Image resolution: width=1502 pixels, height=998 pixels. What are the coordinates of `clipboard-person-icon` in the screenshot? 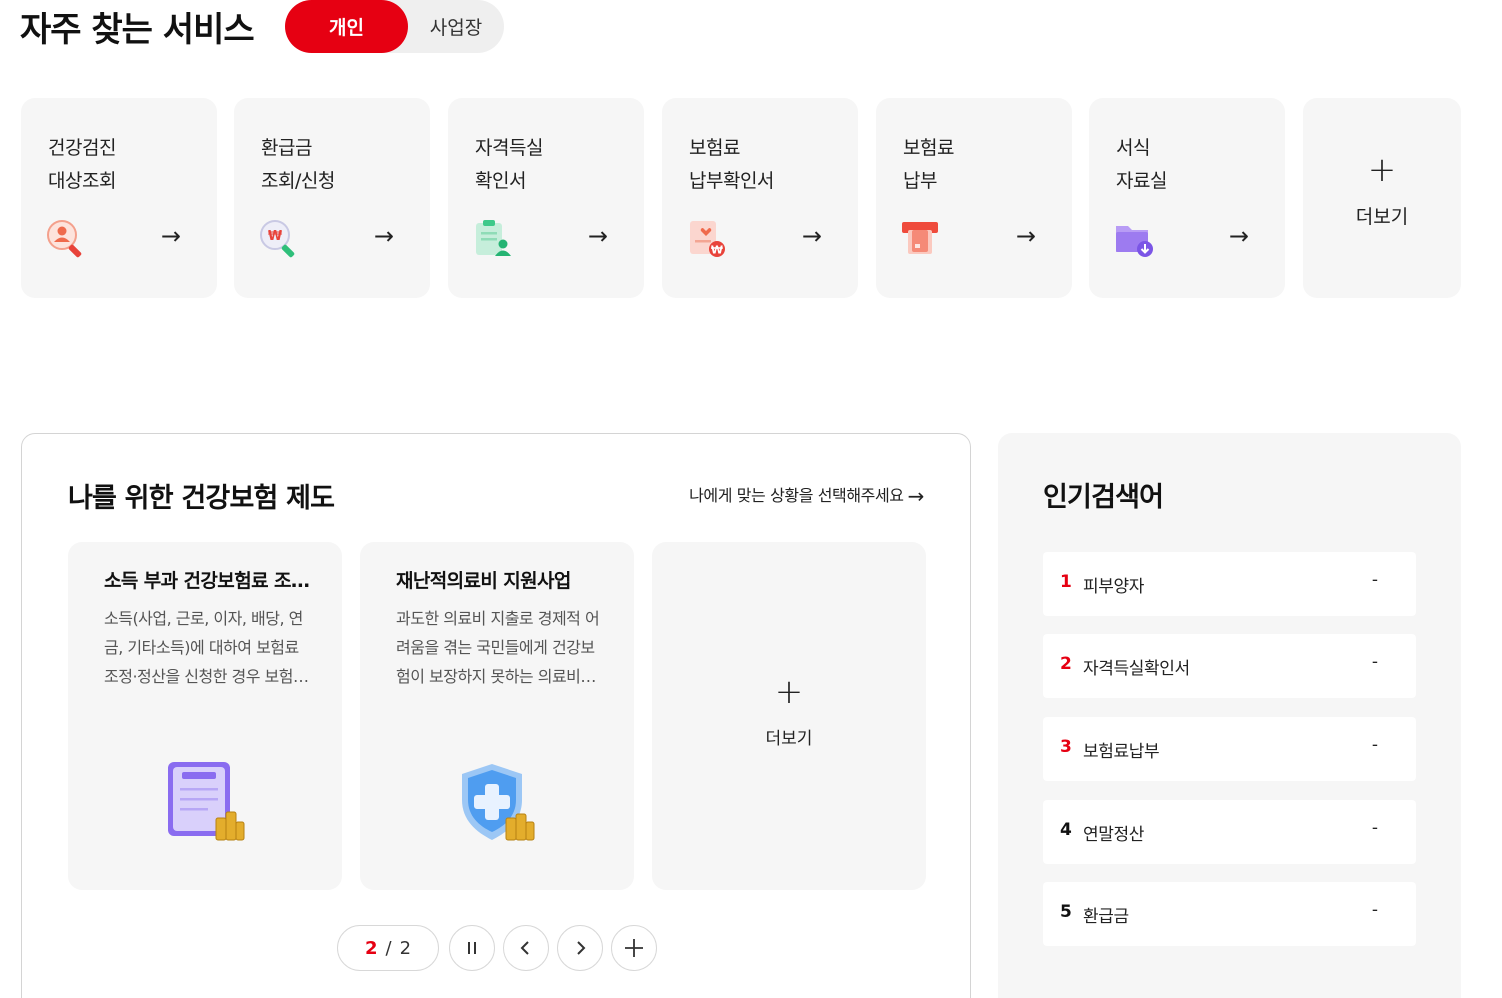 It's located at (493, 238).